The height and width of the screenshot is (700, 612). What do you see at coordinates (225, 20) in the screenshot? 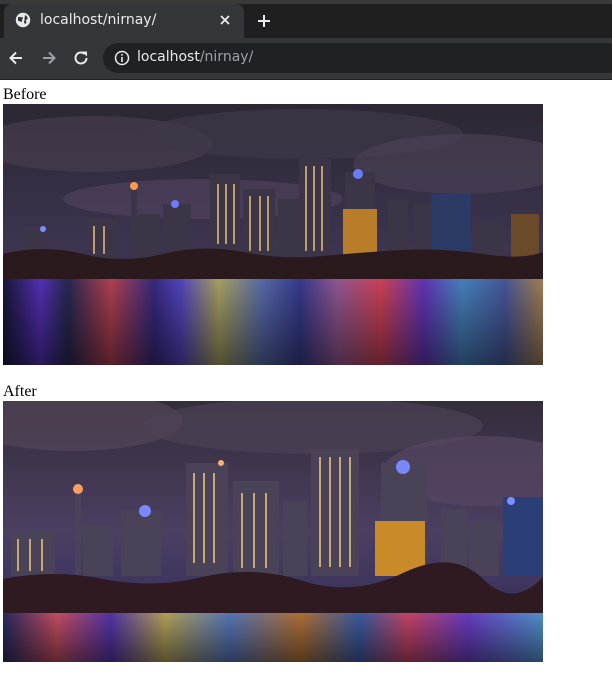
I see `close-icon` at bounding box center [225, 20].